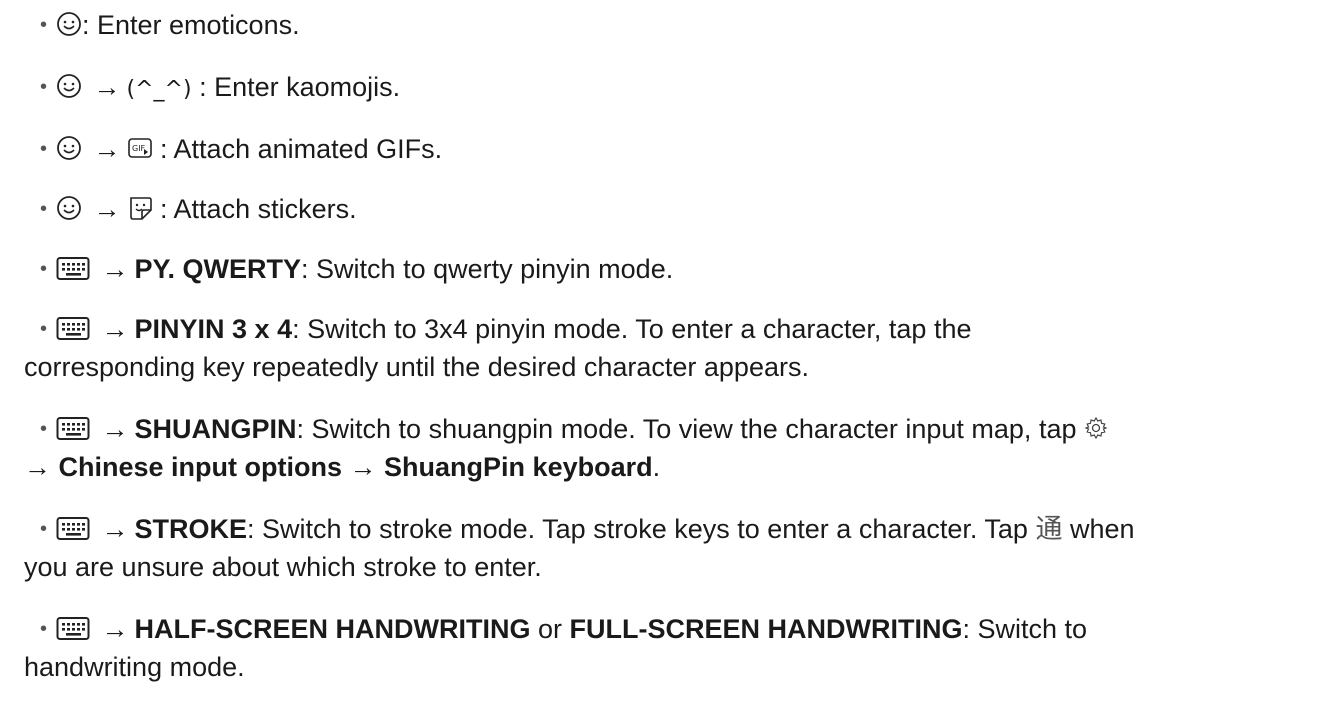  I want to click on item-text: : Attach stickers., so click(258, 209).